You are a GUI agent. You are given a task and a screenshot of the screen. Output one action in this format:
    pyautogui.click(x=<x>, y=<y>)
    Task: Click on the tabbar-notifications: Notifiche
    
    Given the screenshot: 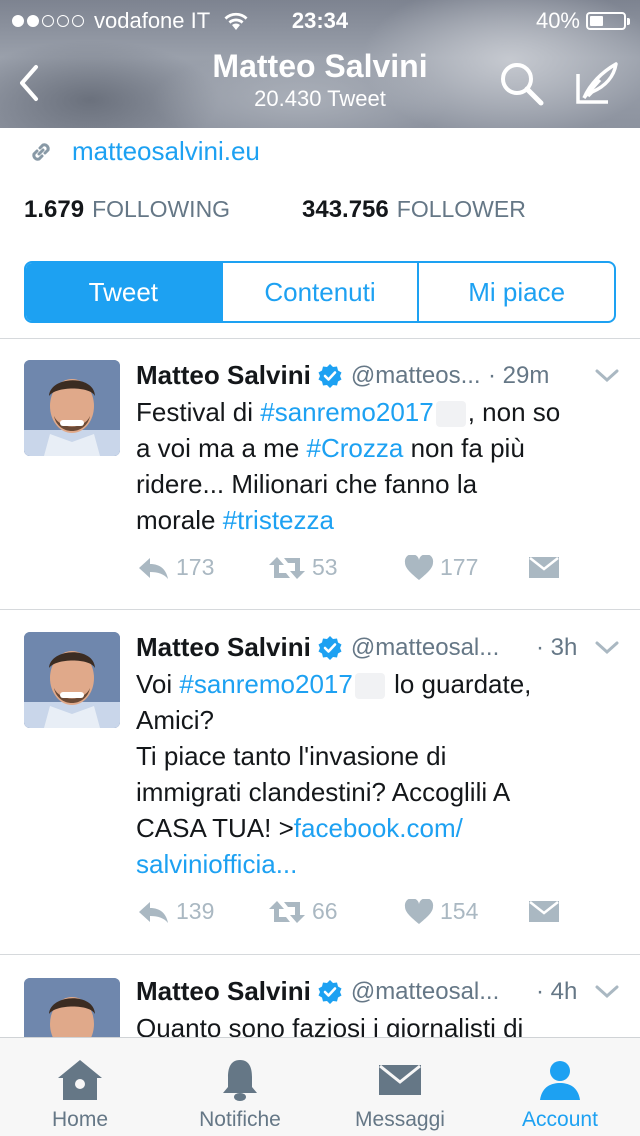 What is the action you would take?
    pyautogui.click(x=240, y=1087)
    